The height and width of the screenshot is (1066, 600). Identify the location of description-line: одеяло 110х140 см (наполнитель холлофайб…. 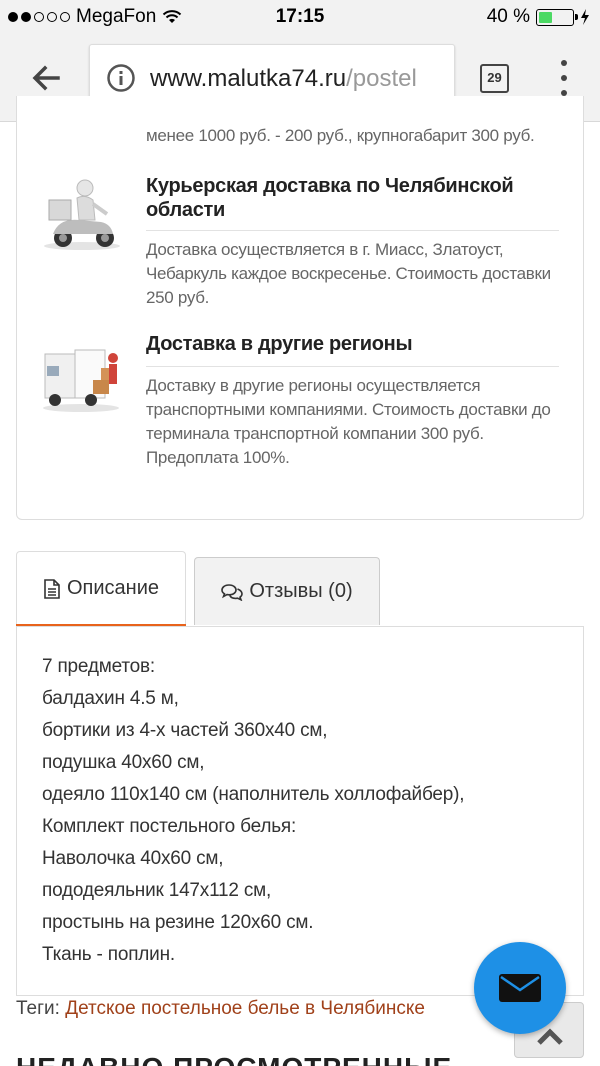
(253, 794).